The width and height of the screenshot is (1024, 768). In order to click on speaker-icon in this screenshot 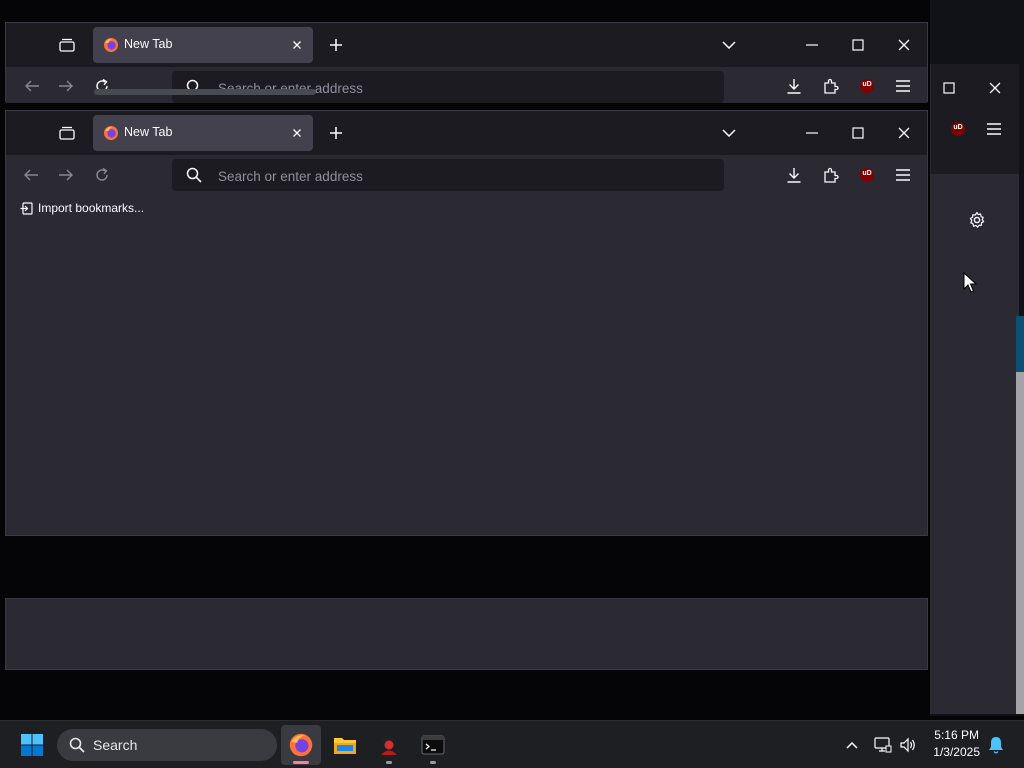, I will do `click(907, 745)`.